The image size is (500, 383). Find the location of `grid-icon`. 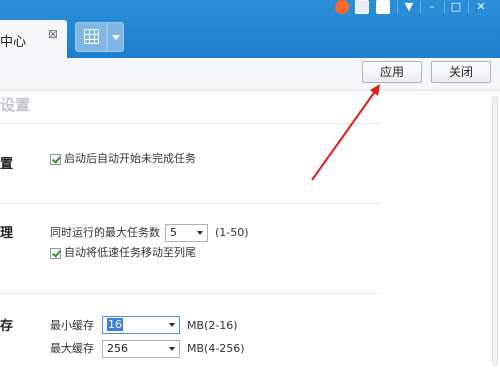

grid-icon is located at coordinates (91, 36).